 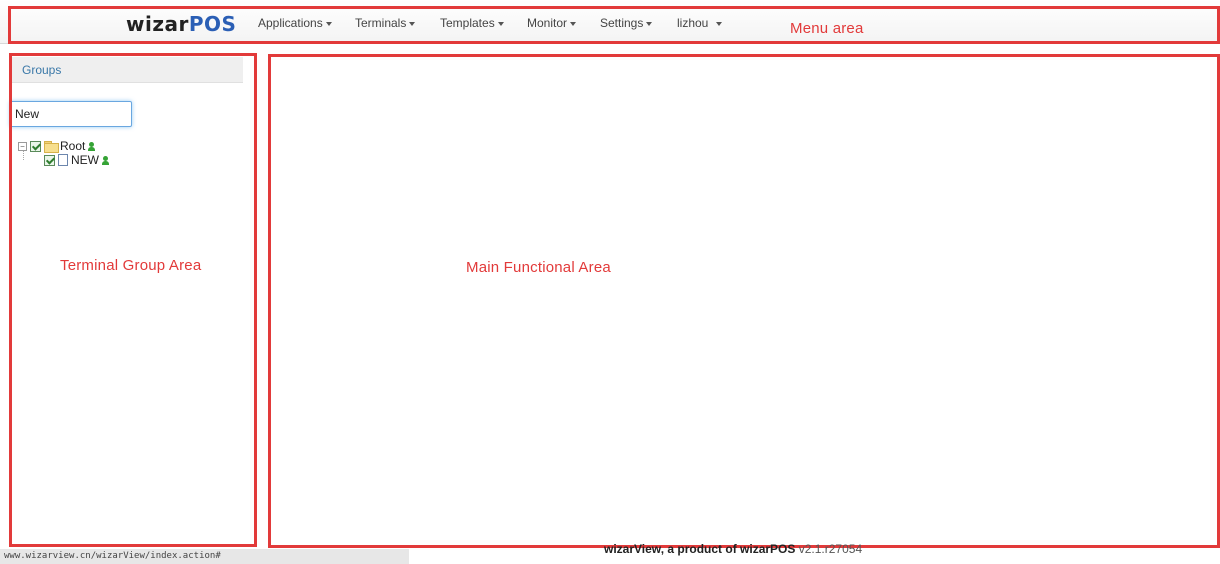 I want to click on status-bar-url: www.wizarview.cn/wizarView/index.action#, so click(x=204, y=556).